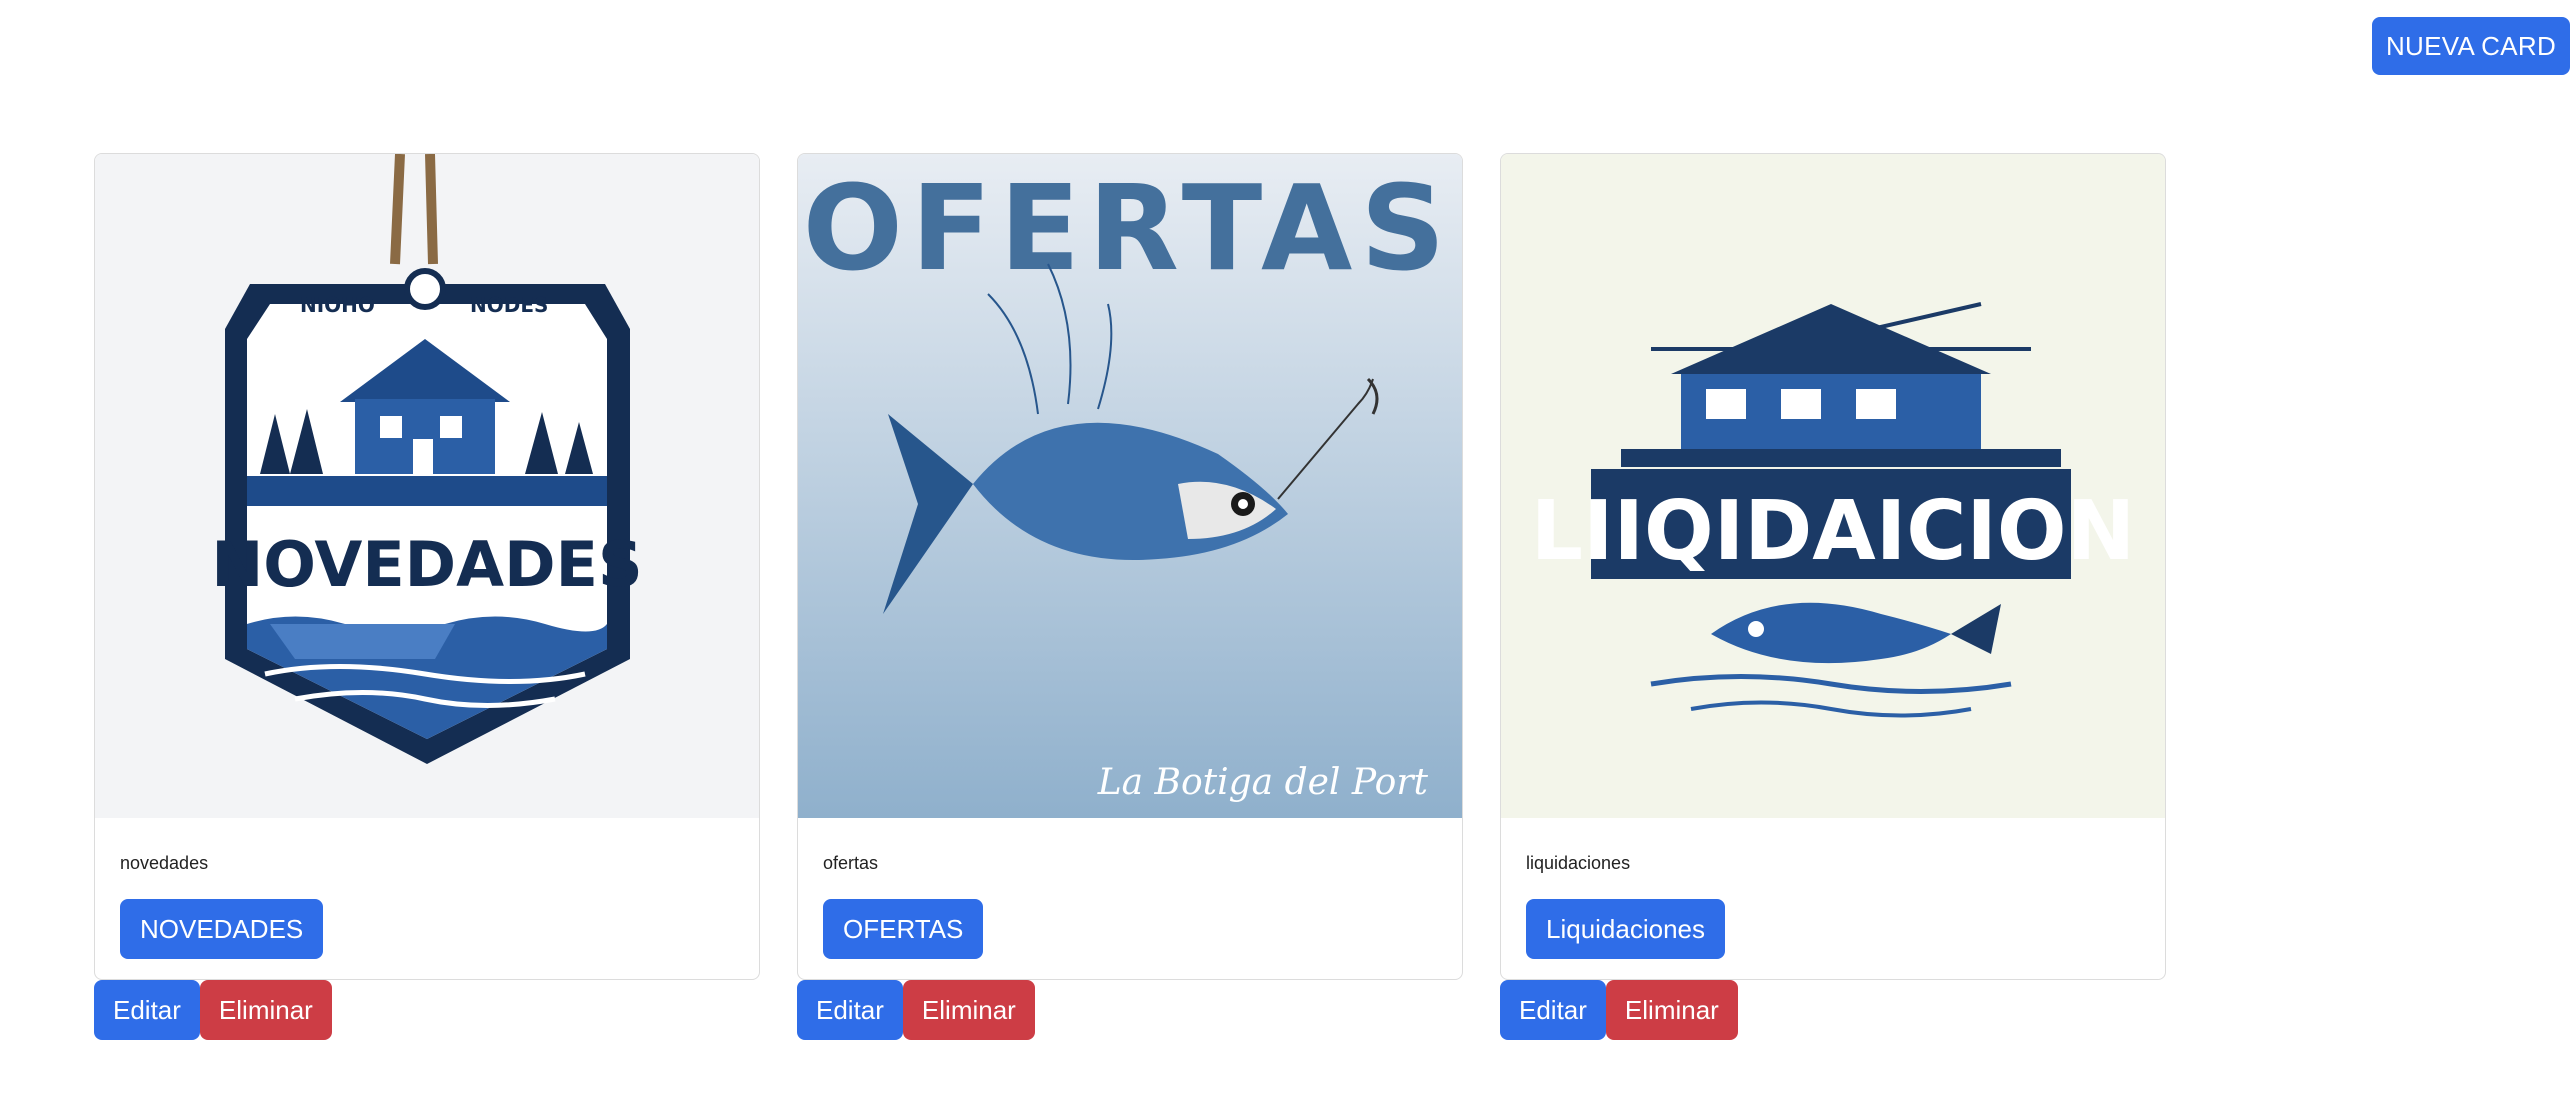 Image resolution: width=2570 pixels, height=1096 pixels. What do you see at coordinates (509, 305) in the screenshot?
I see `tag-subtext-right: NODES` at bounding box center [509, 305].